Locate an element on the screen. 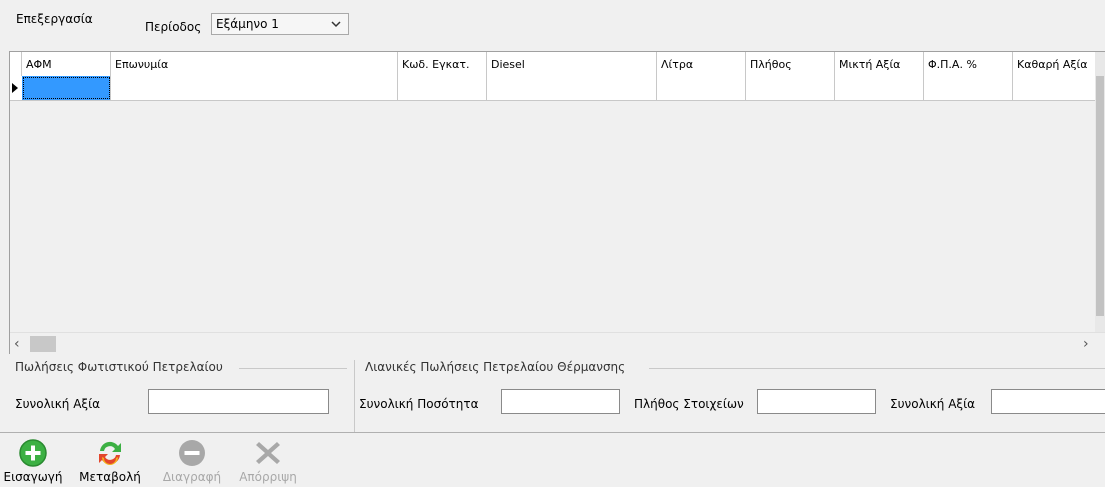 This screenshot has width=1105, height=487. scroll-right-icon: › is located at coordinates (1089, 344).